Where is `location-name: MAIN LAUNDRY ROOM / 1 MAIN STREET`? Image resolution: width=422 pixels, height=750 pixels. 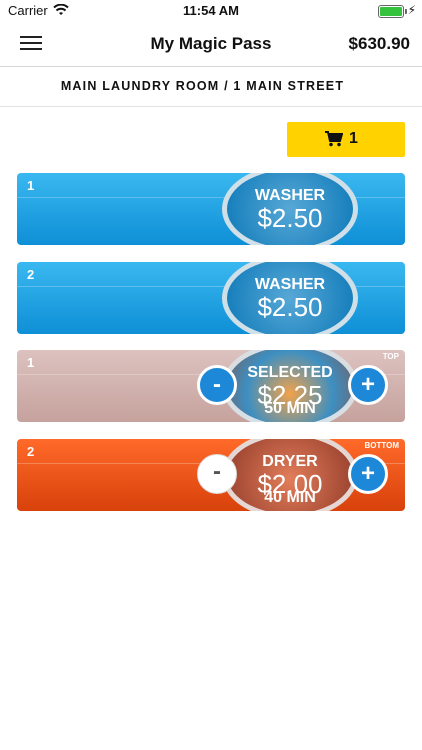
location-name: MAIN LAUNDRY ROOM / 1 MAIN STREET is located at coordinates (202, 86).